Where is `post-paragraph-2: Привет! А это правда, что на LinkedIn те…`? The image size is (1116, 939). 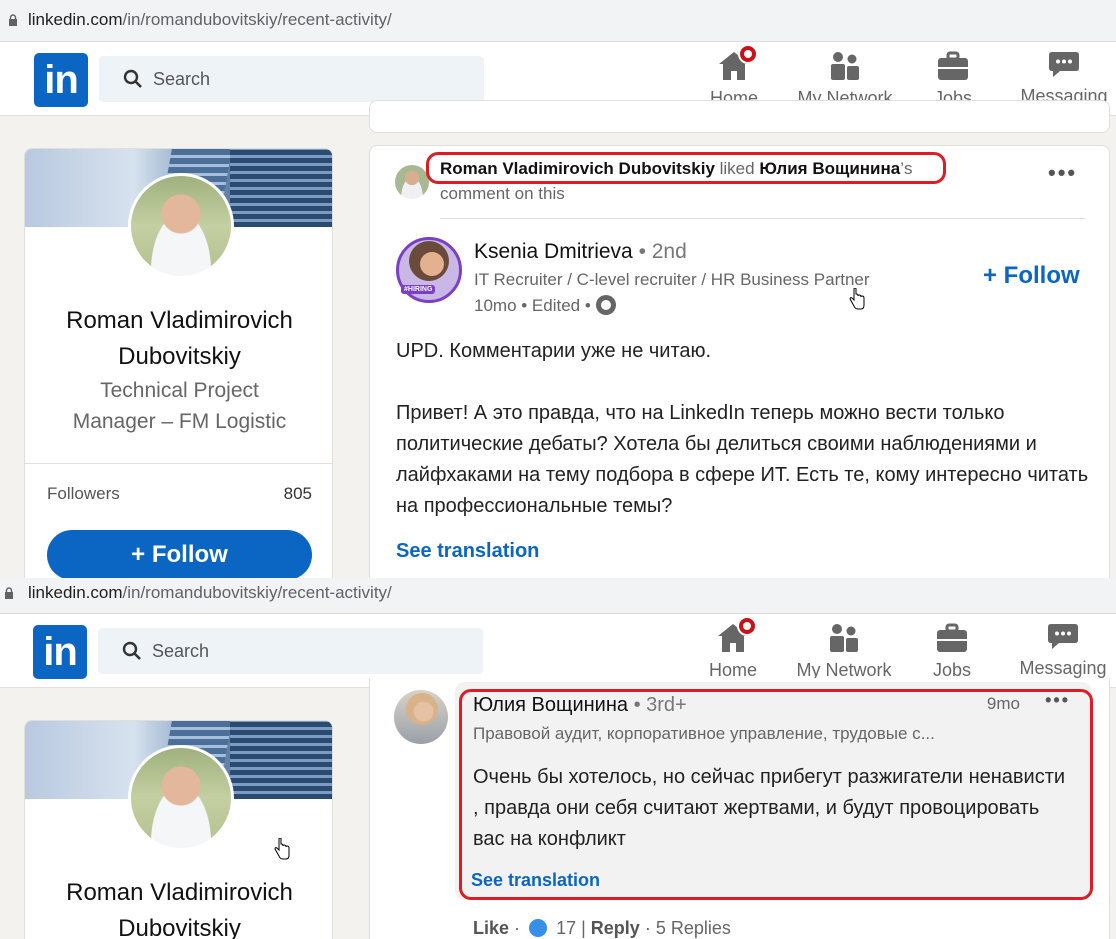 post-paragraph-2: Привет! А это правда, что на LinkedIn те… is located at coordinates (742, 459).